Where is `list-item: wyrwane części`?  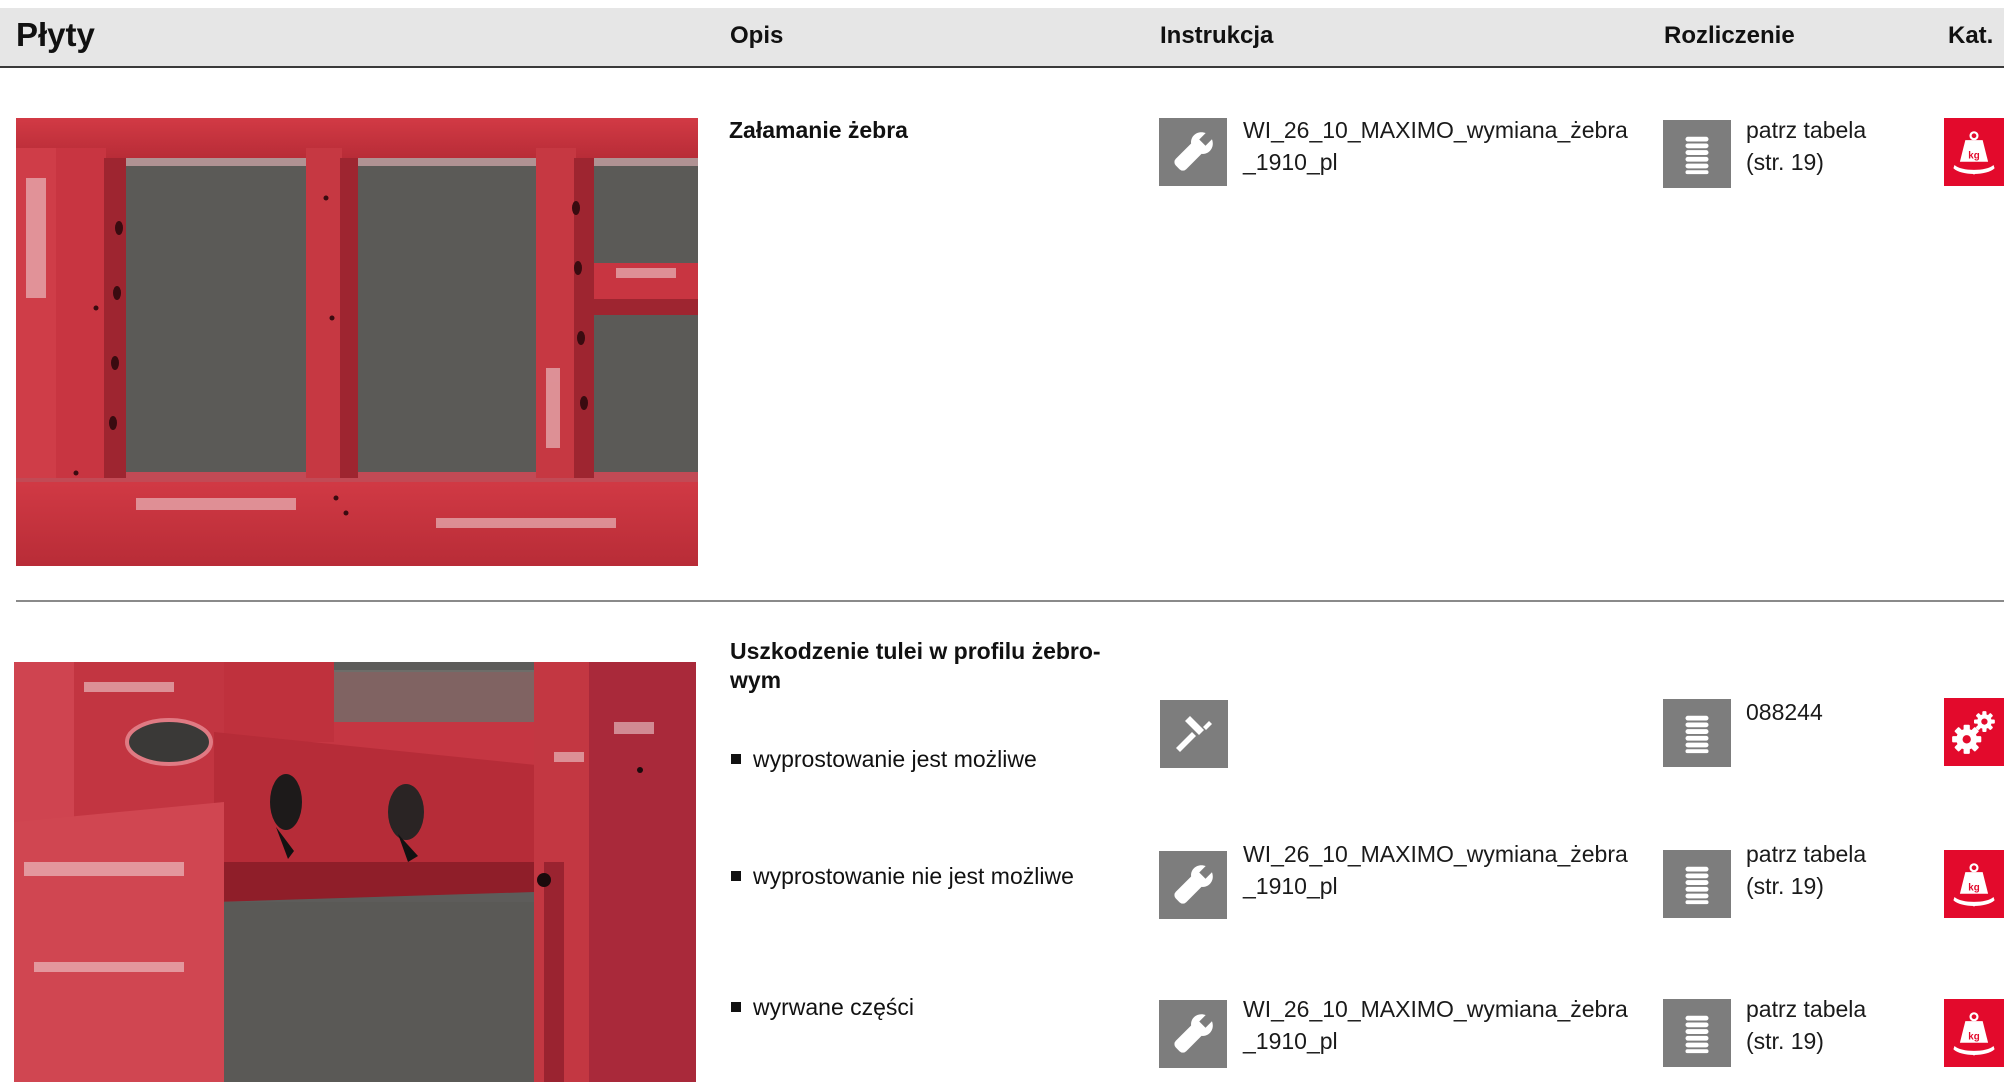
list-item: wyrwane części is located at coordinates (822, 1007).